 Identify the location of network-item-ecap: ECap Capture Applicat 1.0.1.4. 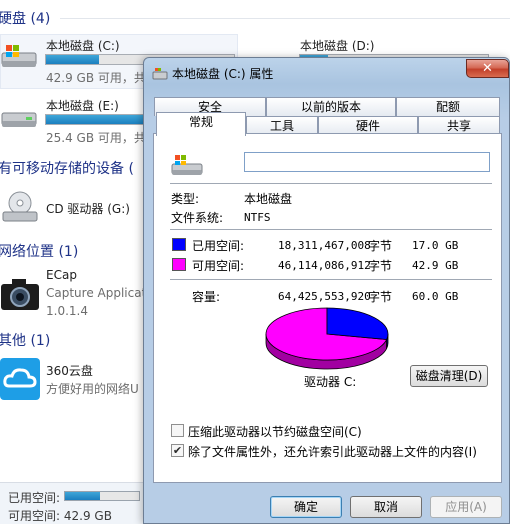
(73, 295).